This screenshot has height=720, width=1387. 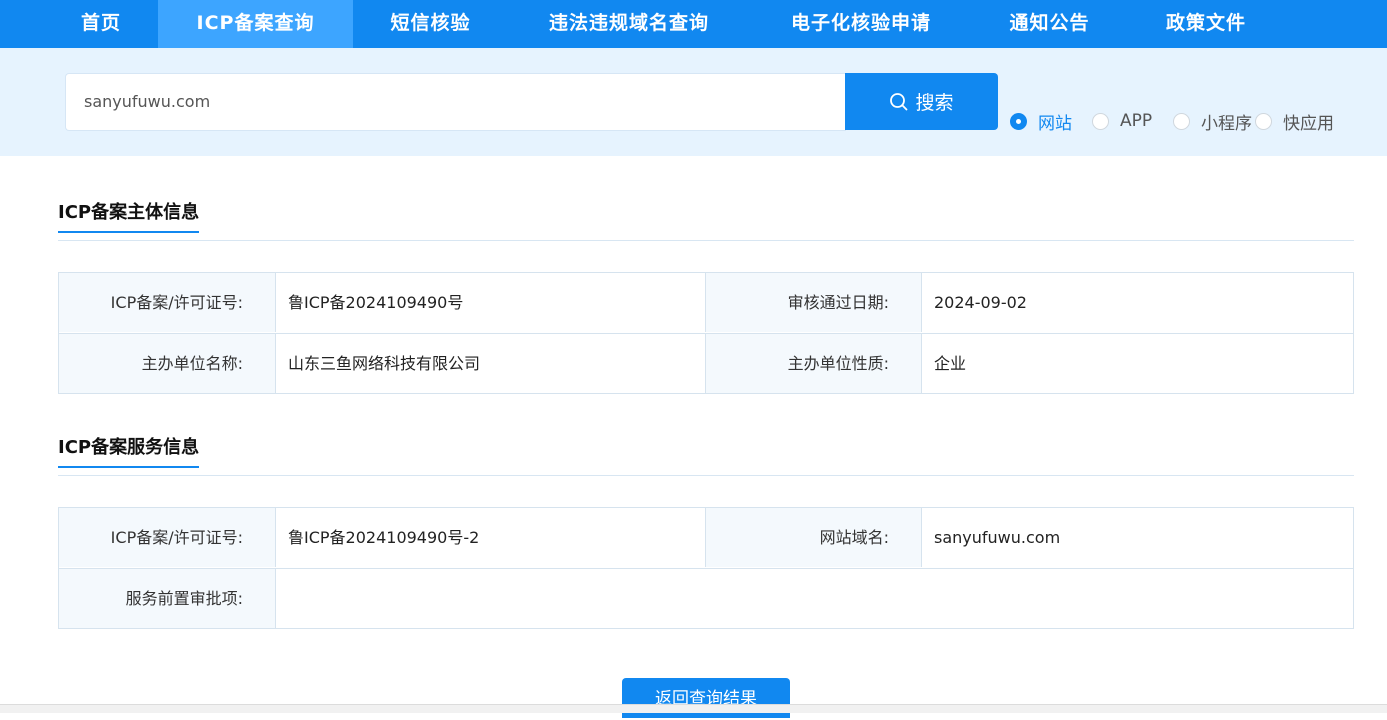 What do you see at coordinates (430, 24) in the screenshot?
I see `nav-item-sms-verify: 短信核验` at bounding box center [430, 24].